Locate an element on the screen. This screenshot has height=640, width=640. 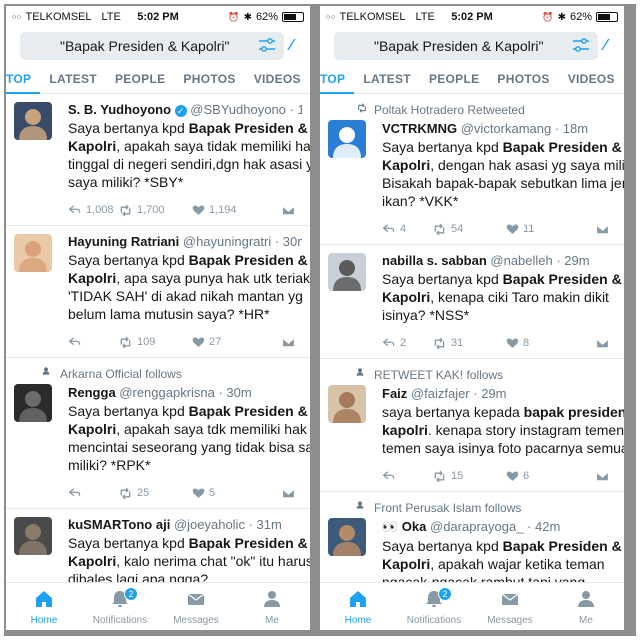
tweet-text-part: Kapolri is located at coordinates (406, 165).